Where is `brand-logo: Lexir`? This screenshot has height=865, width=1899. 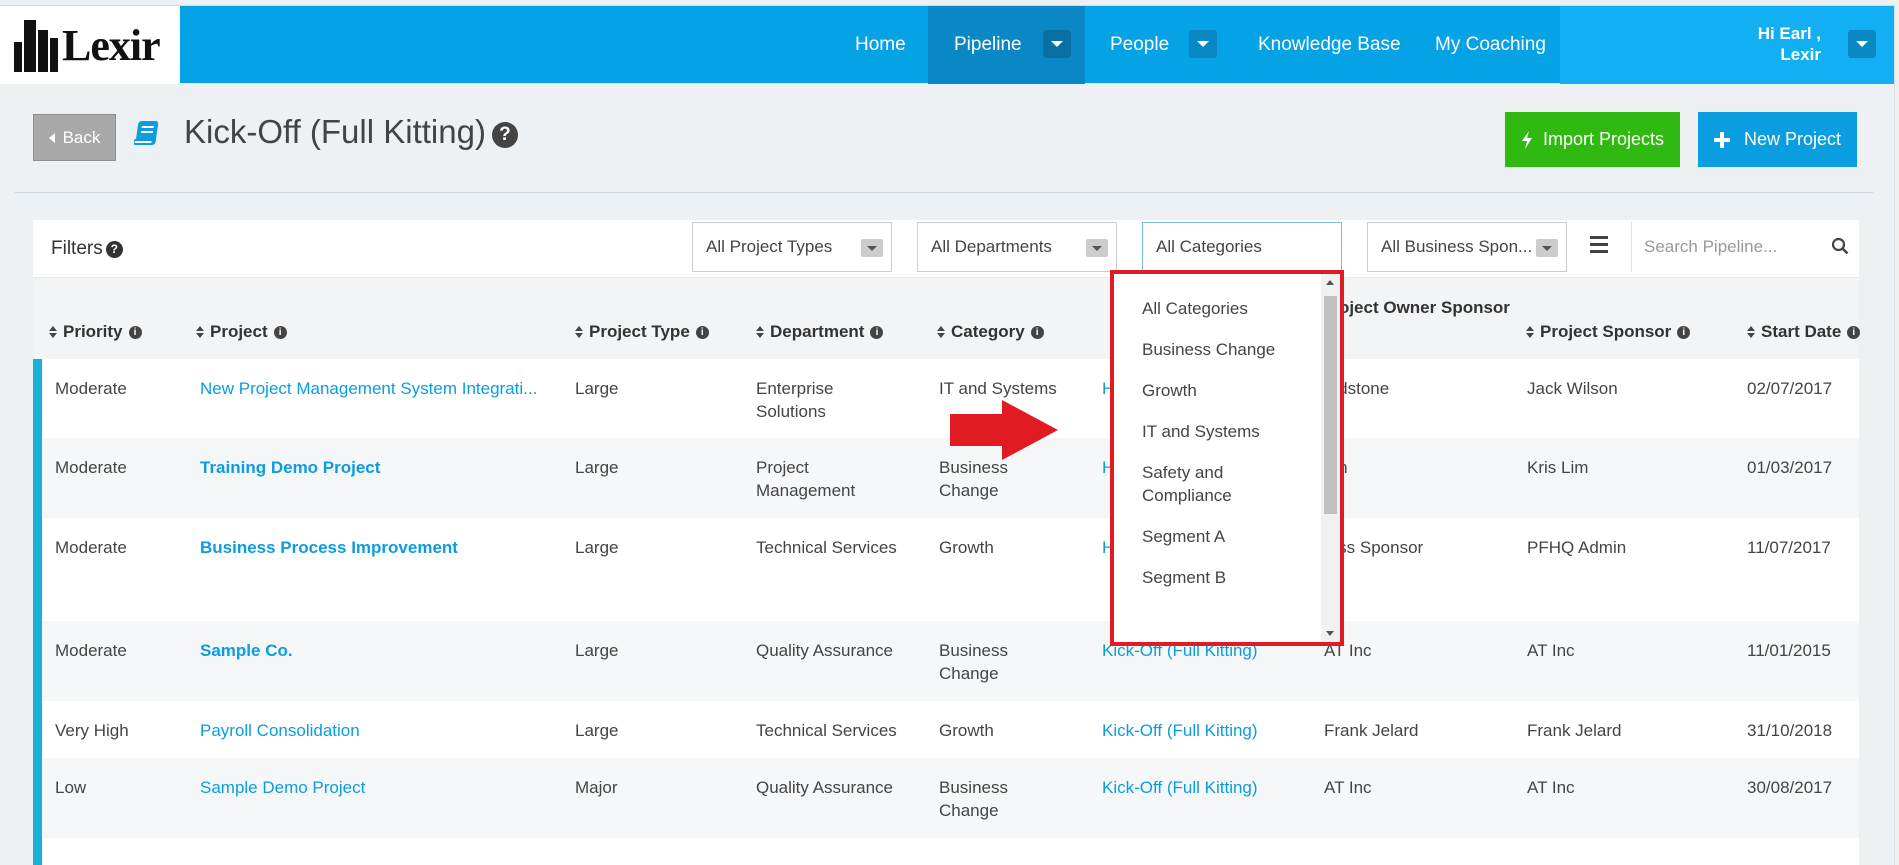
brand-logo: Lexir is located at coordinates (90, 45).